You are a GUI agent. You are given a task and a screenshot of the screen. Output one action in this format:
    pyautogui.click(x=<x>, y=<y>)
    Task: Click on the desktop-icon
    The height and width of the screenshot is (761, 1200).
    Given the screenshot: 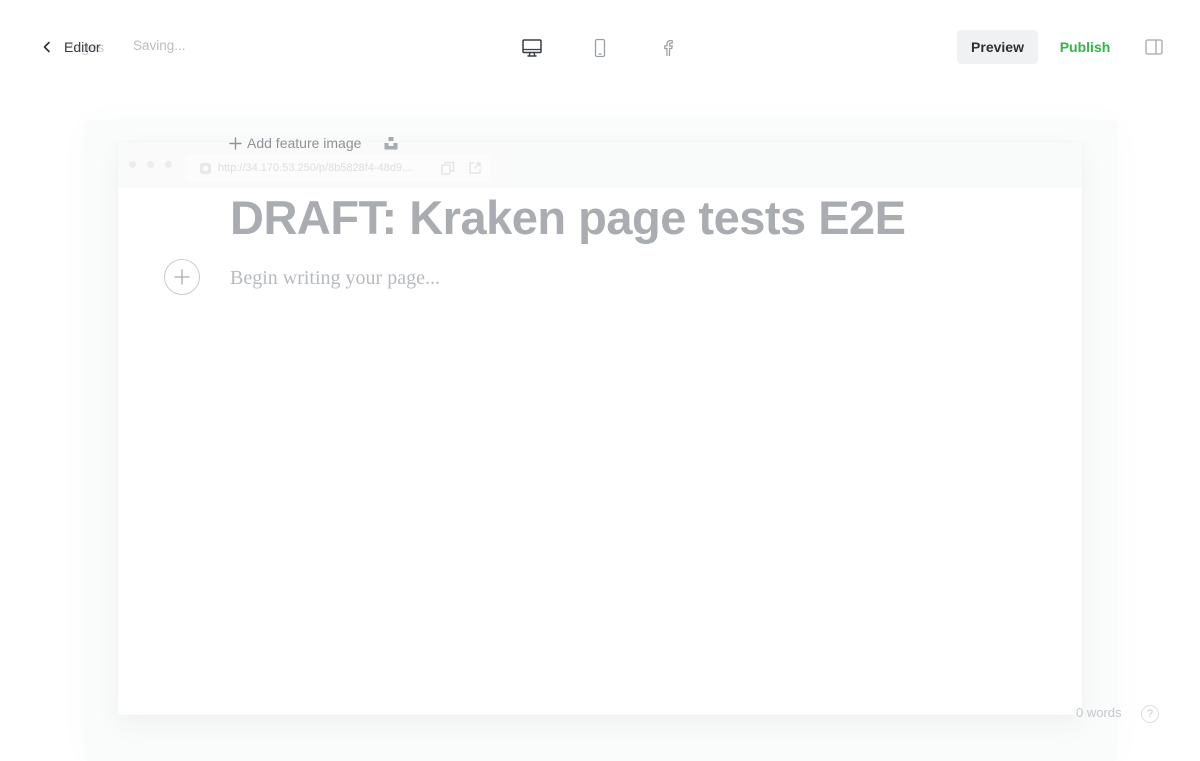 What is the action you would take?
    pyautogui.click(x=532, y=48)
    